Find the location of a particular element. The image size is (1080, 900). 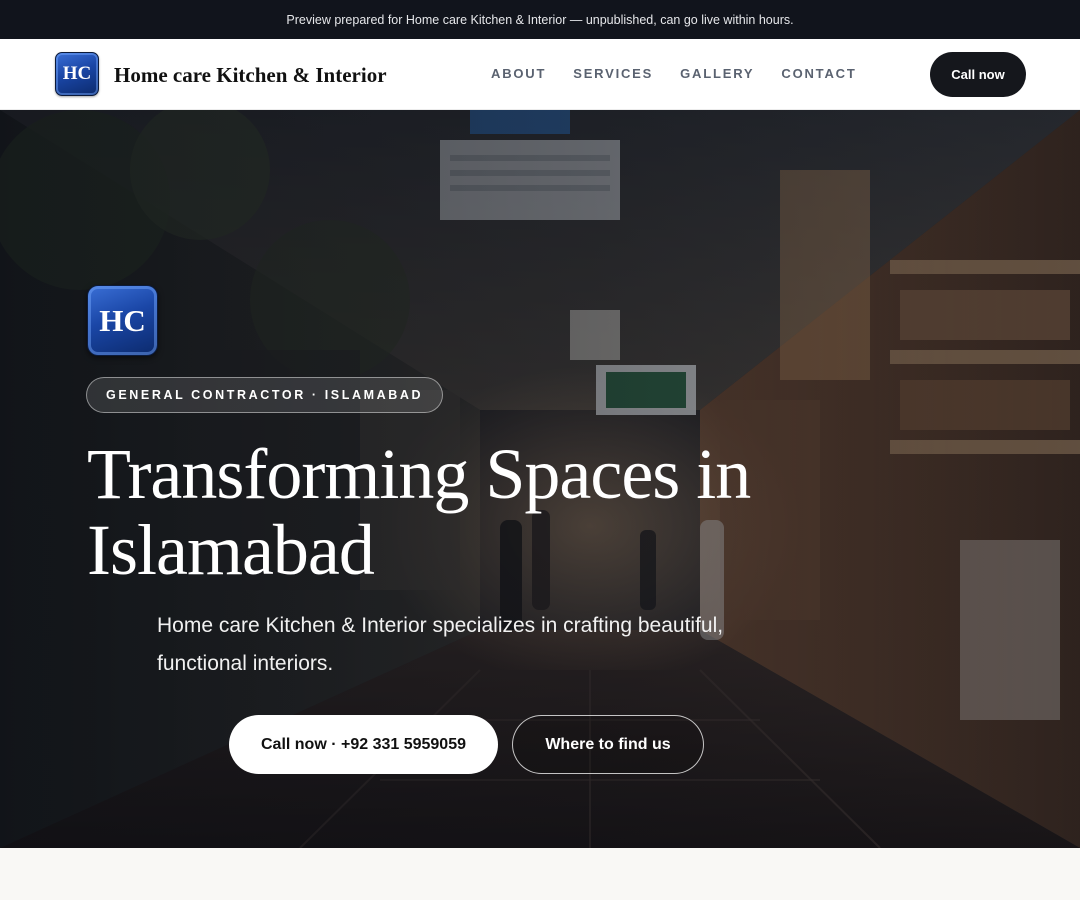

brand-name: Home care Kitchen & Interior is located at coordinates (250, 75).